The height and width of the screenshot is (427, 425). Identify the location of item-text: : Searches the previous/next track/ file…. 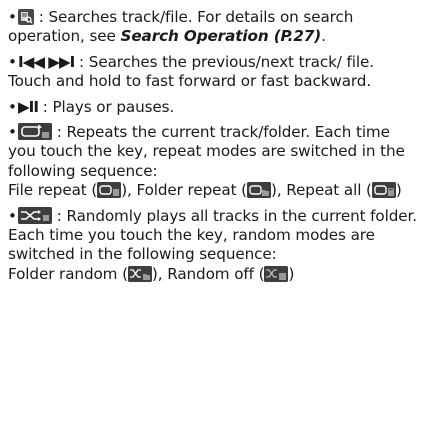
(224, 61).